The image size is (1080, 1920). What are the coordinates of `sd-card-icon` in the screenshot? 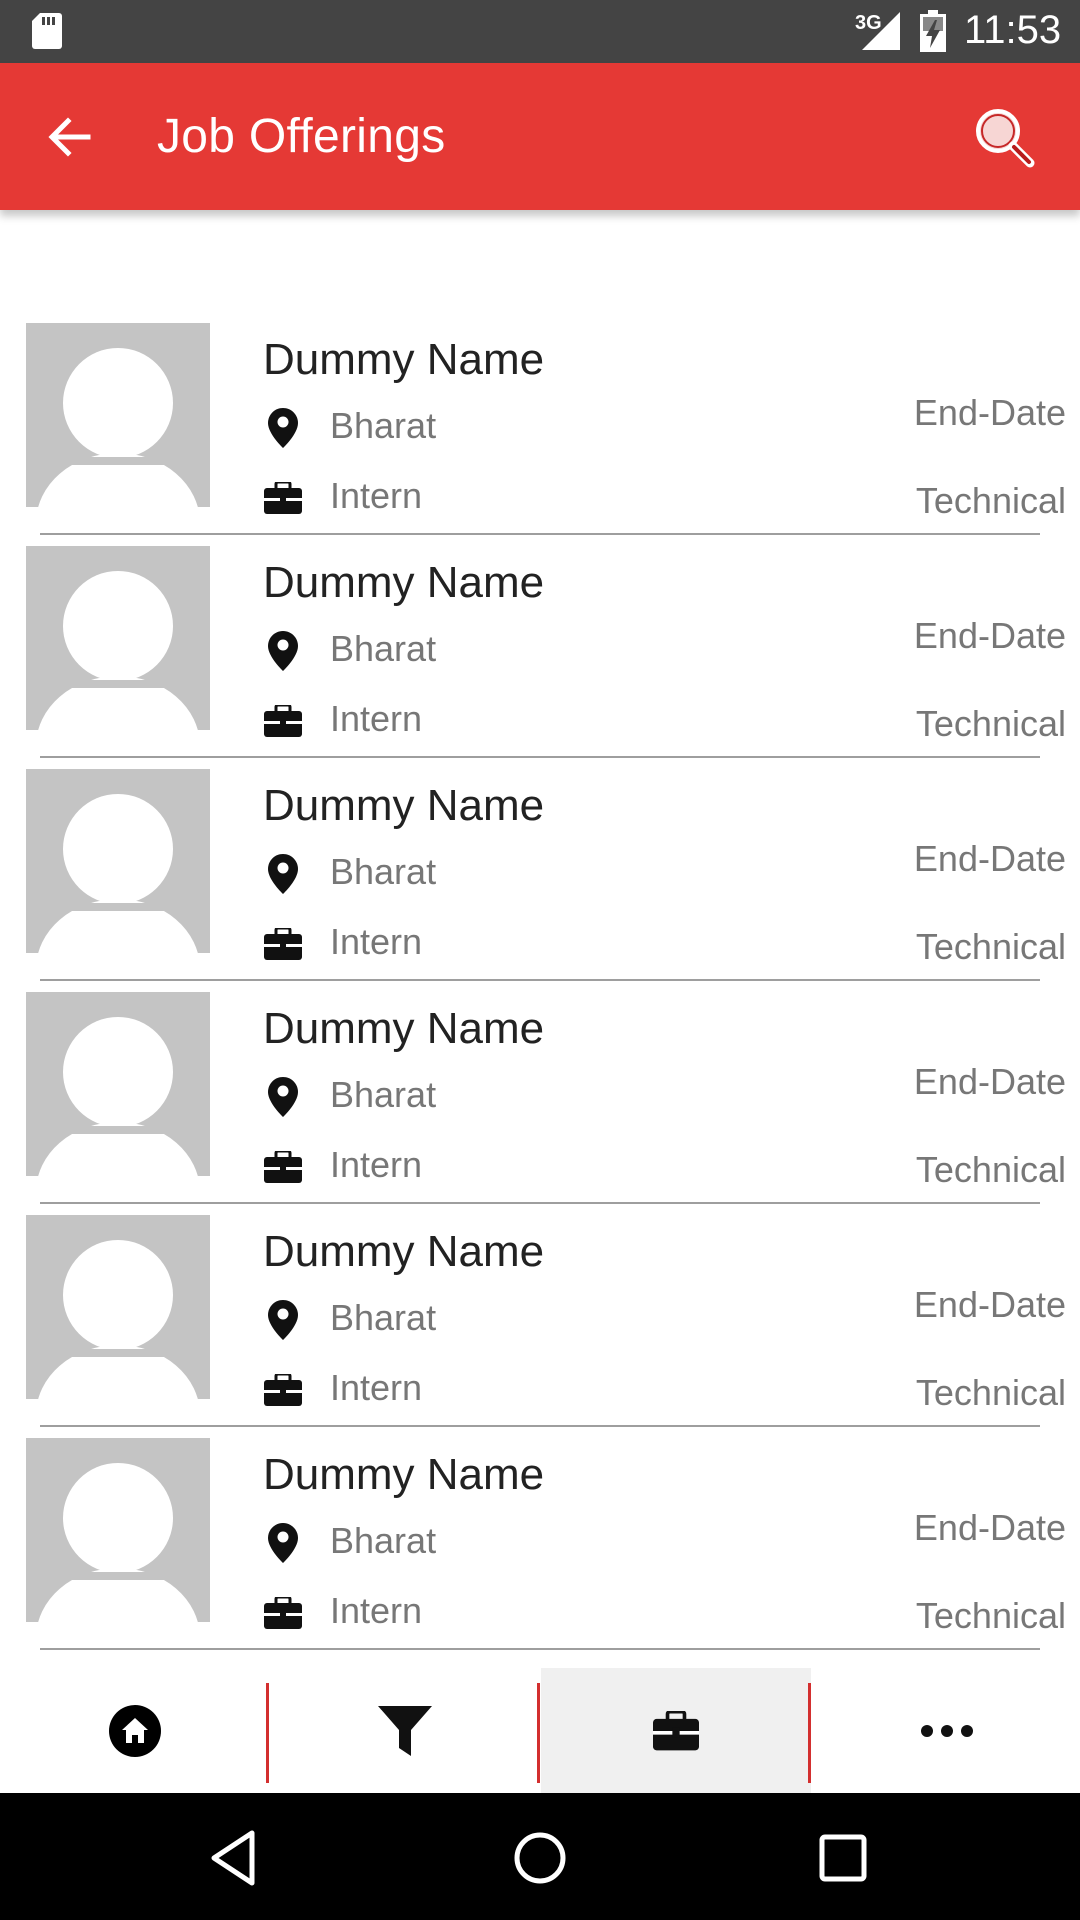 It's located at (47, 31).